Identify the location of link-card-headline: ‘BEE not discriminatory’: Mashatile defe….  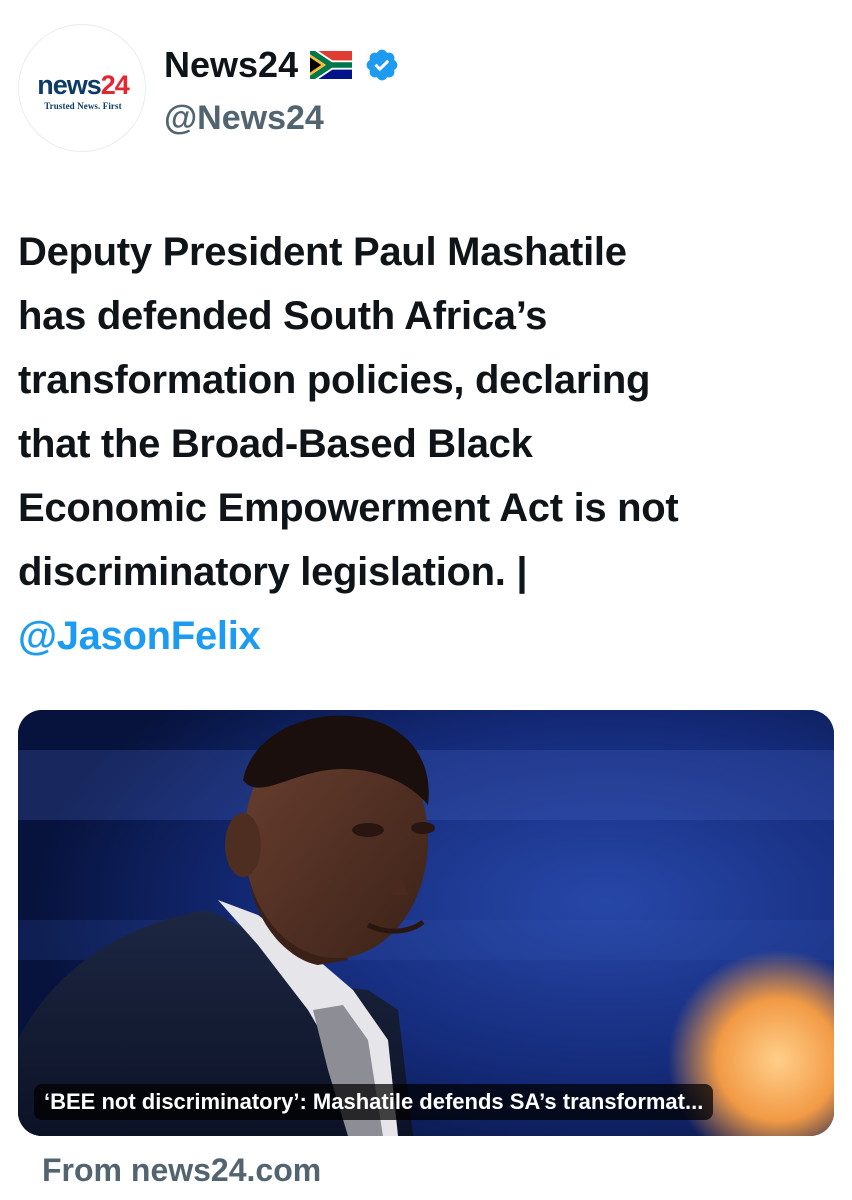
(374, 1102).